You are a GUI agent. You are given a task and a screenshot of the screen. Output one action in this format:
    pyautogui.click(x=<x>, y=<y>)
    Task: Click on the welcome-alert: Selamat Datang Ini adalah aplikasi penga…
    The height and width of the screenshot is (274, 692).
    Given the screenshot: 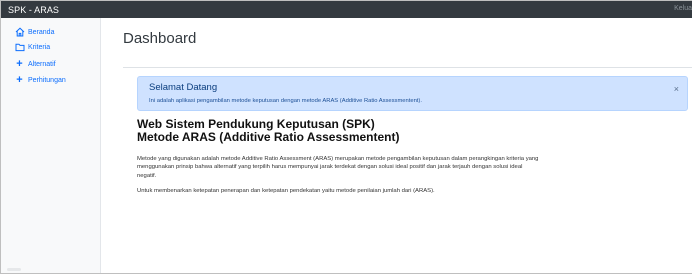 What is the action you would take?
    pyautogui.click(x=412, y=93)
    